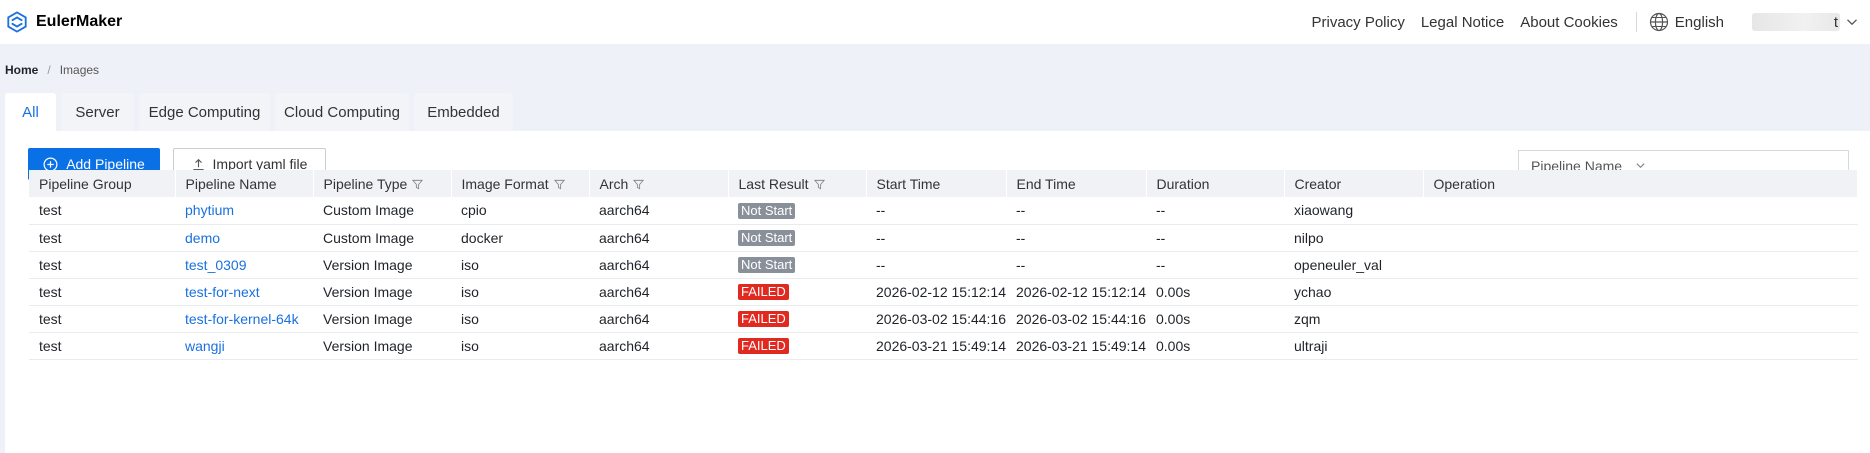 The image size is (1870, 453). Describe the element at coordinates (941, 291) in the screenshot. I see `cell-start-time-text: 2026-02-12 15:12:14` at that location.